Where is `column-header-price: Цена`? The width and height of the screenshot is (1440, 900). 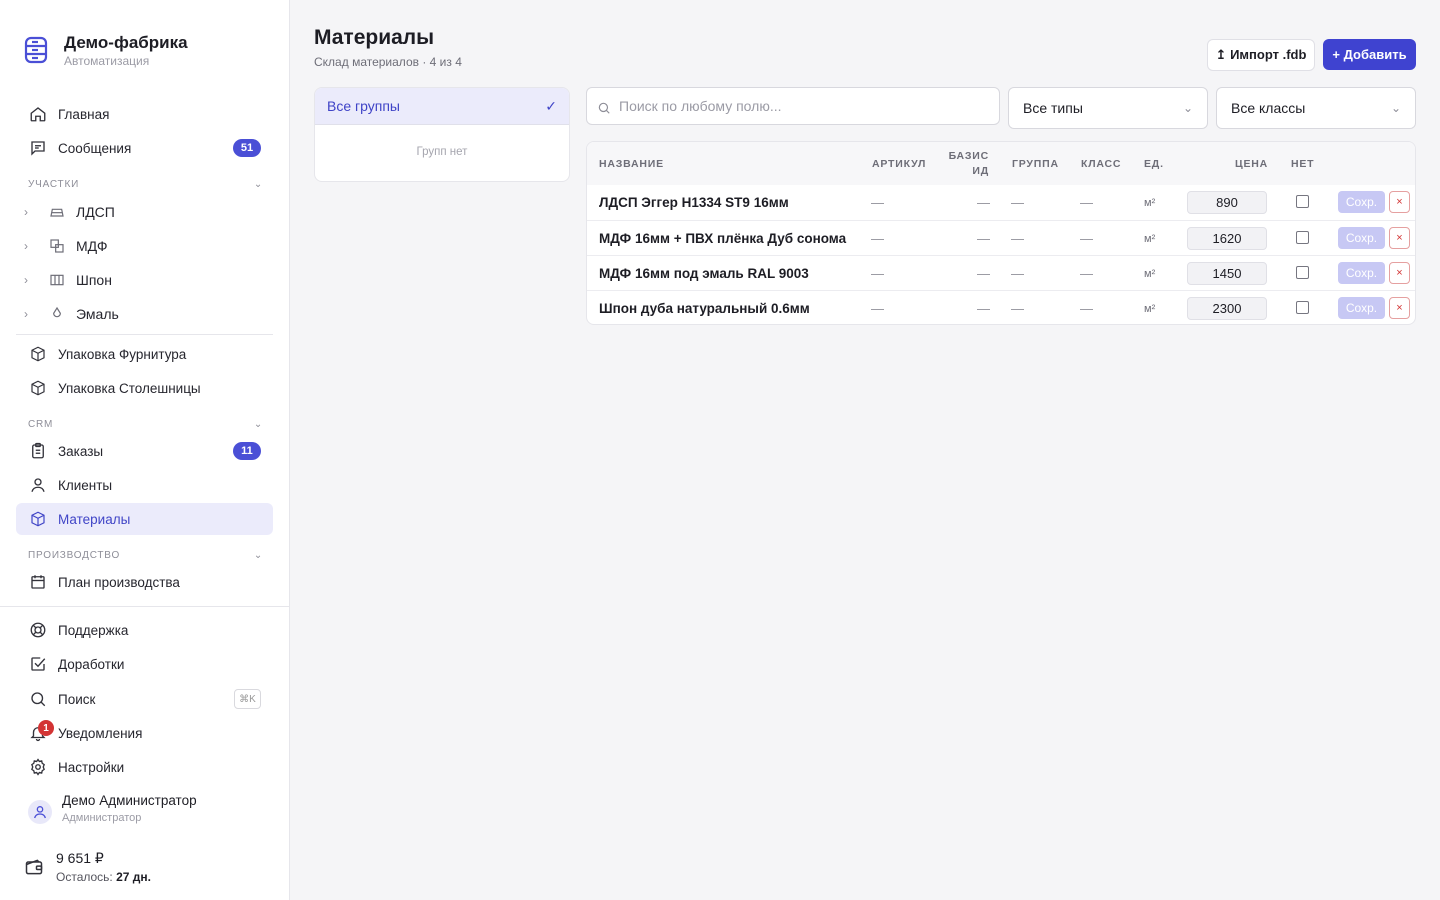 column-header-price: Цена is located at coordinates (1251, 164).